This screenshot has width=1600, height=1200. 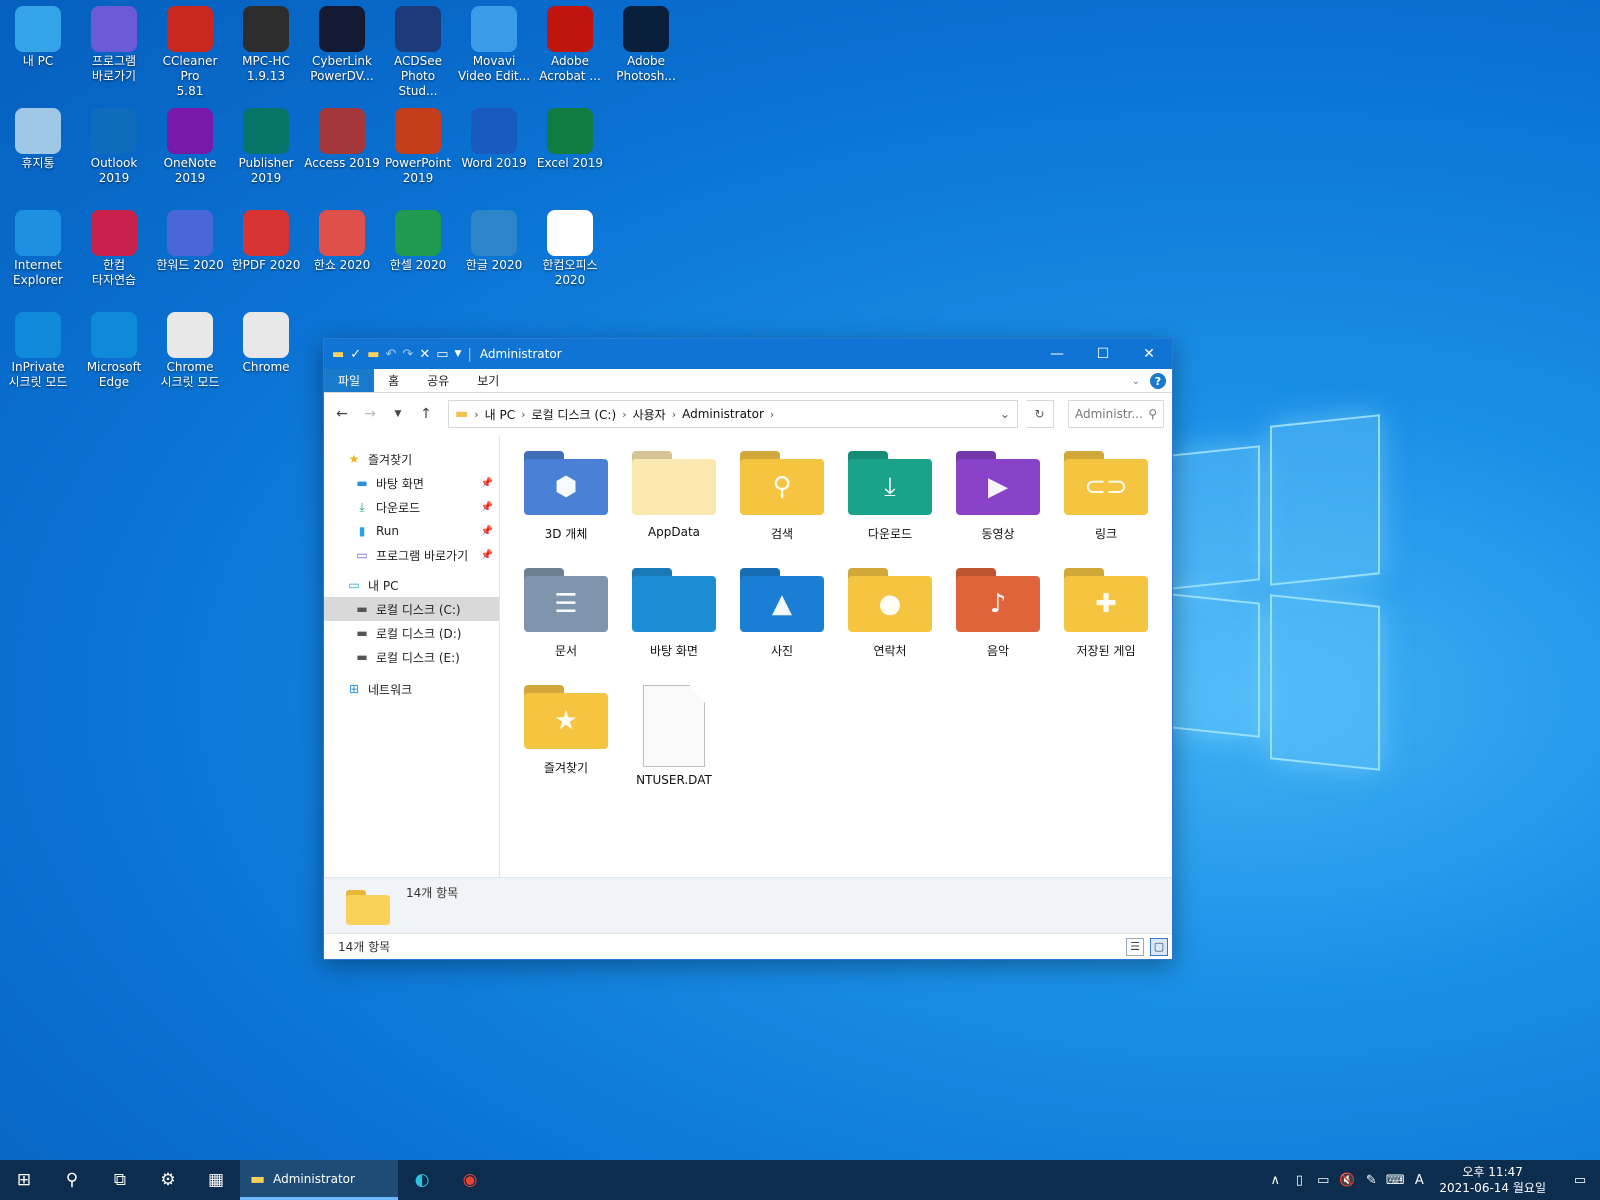 I want to click on breadcrumb-users: 사용자, so click(x=649, y=414).